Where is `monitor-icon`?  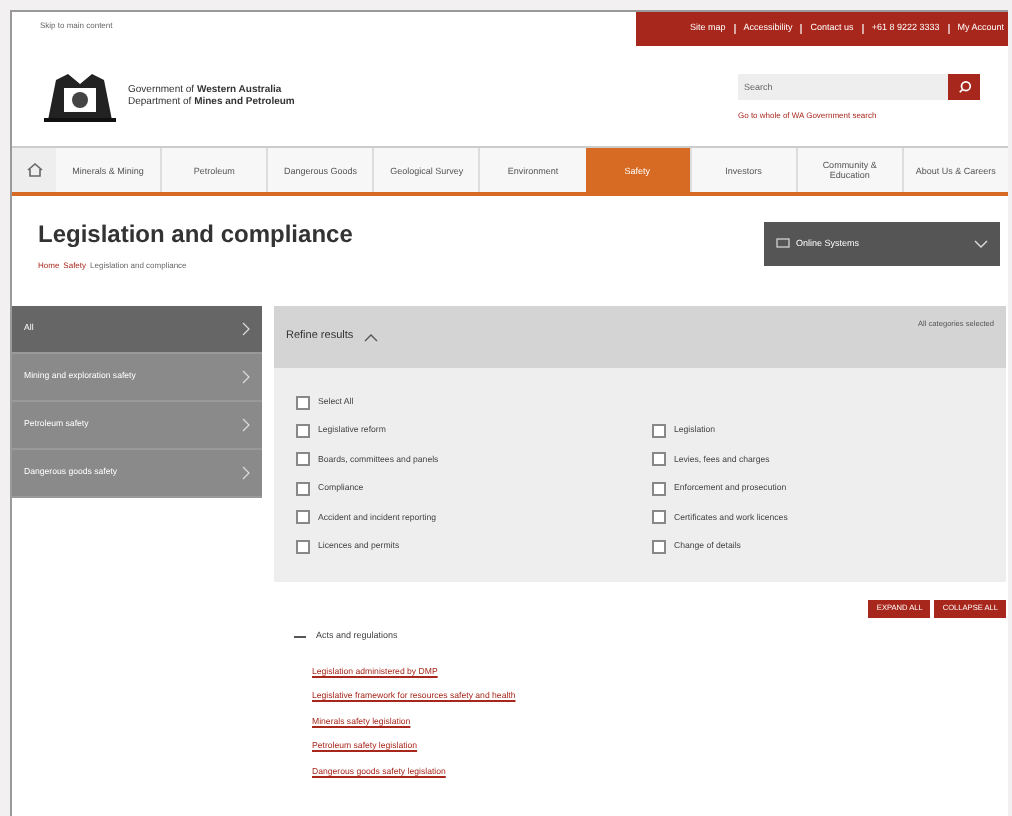 monitor-icon is located at coordinates (783, 244).